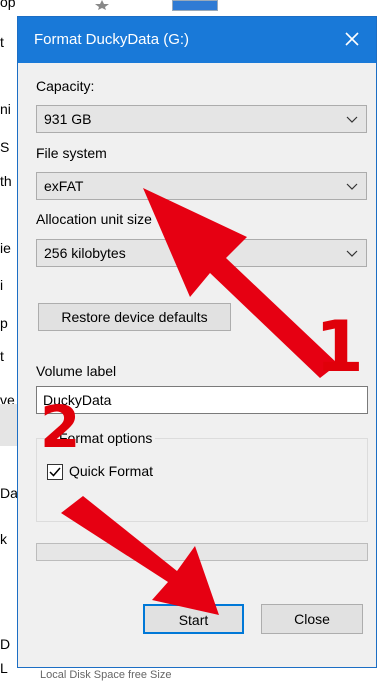 This screenshot has width=377, height=681. Describe the element at coordinates (201, 186) in the screenshot. I see `file-system-select: exFAT` at that location.